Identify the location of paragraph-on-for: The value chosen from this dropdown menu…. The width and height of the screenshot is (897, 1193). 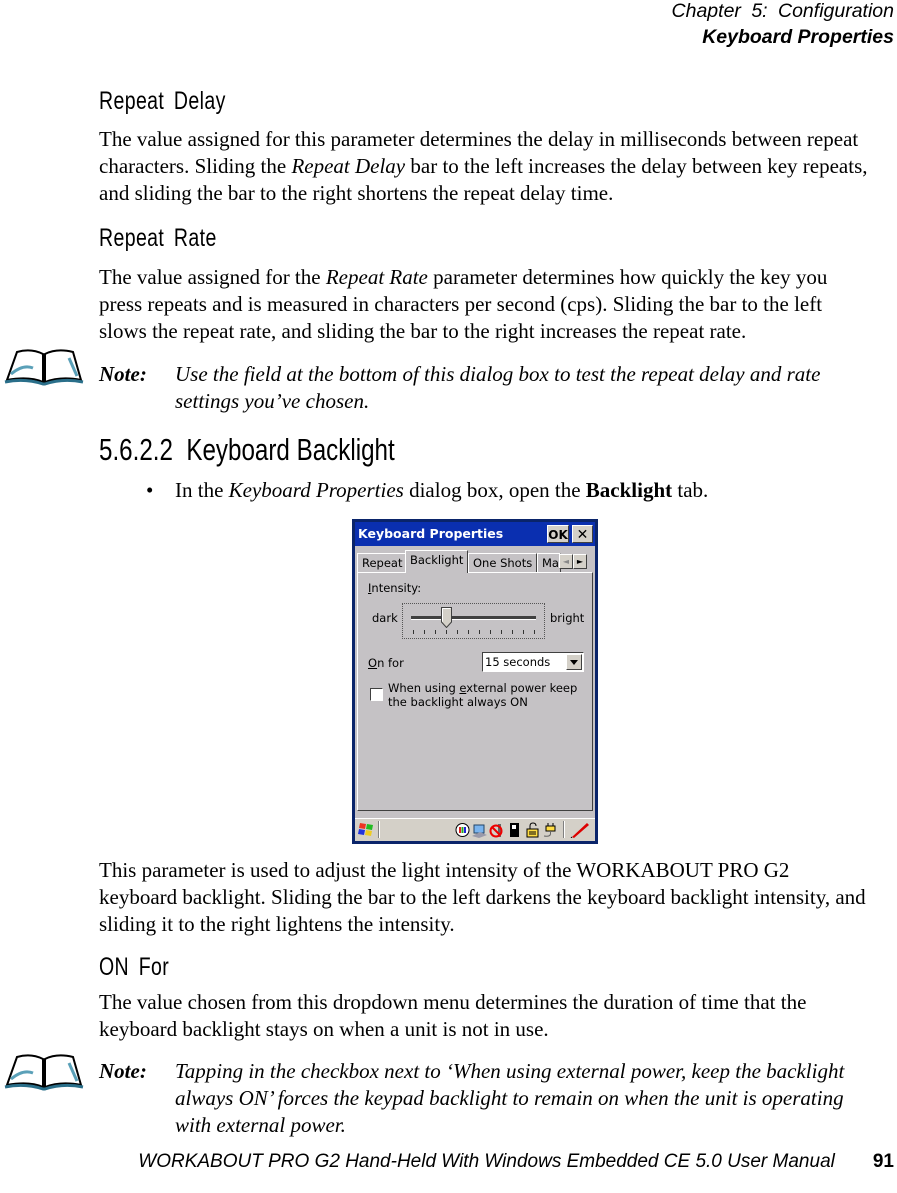
(453, 1015).